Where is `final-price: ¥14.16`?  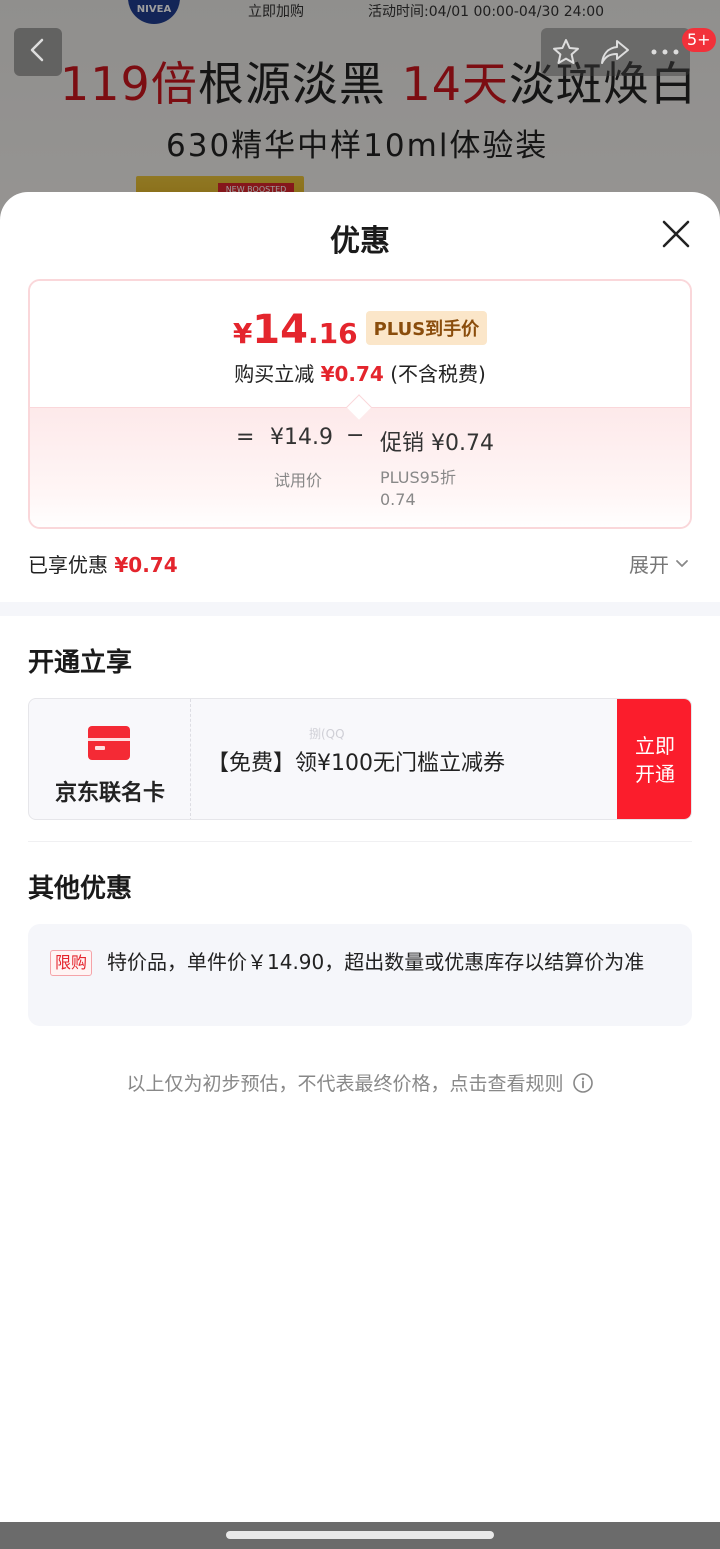
final-price: ¥14.16 is located at coordinates (295, 330).